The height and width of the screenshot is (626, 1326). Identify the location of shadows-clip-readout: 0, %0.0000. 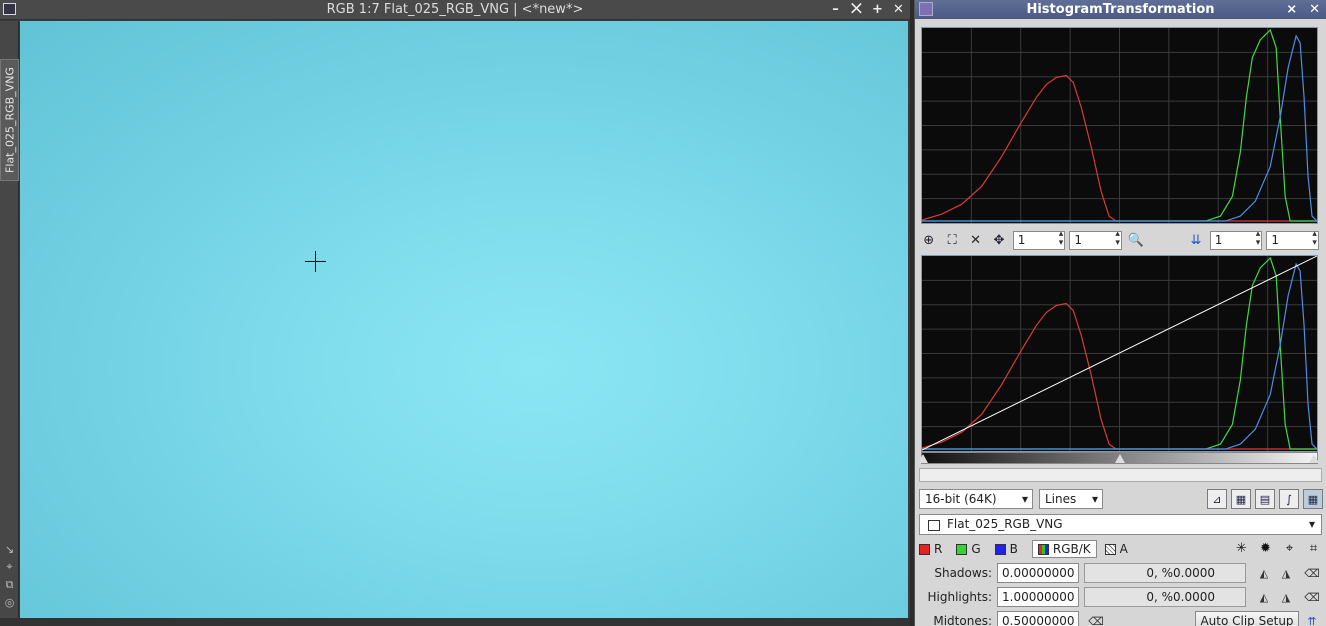
(1165, 573).